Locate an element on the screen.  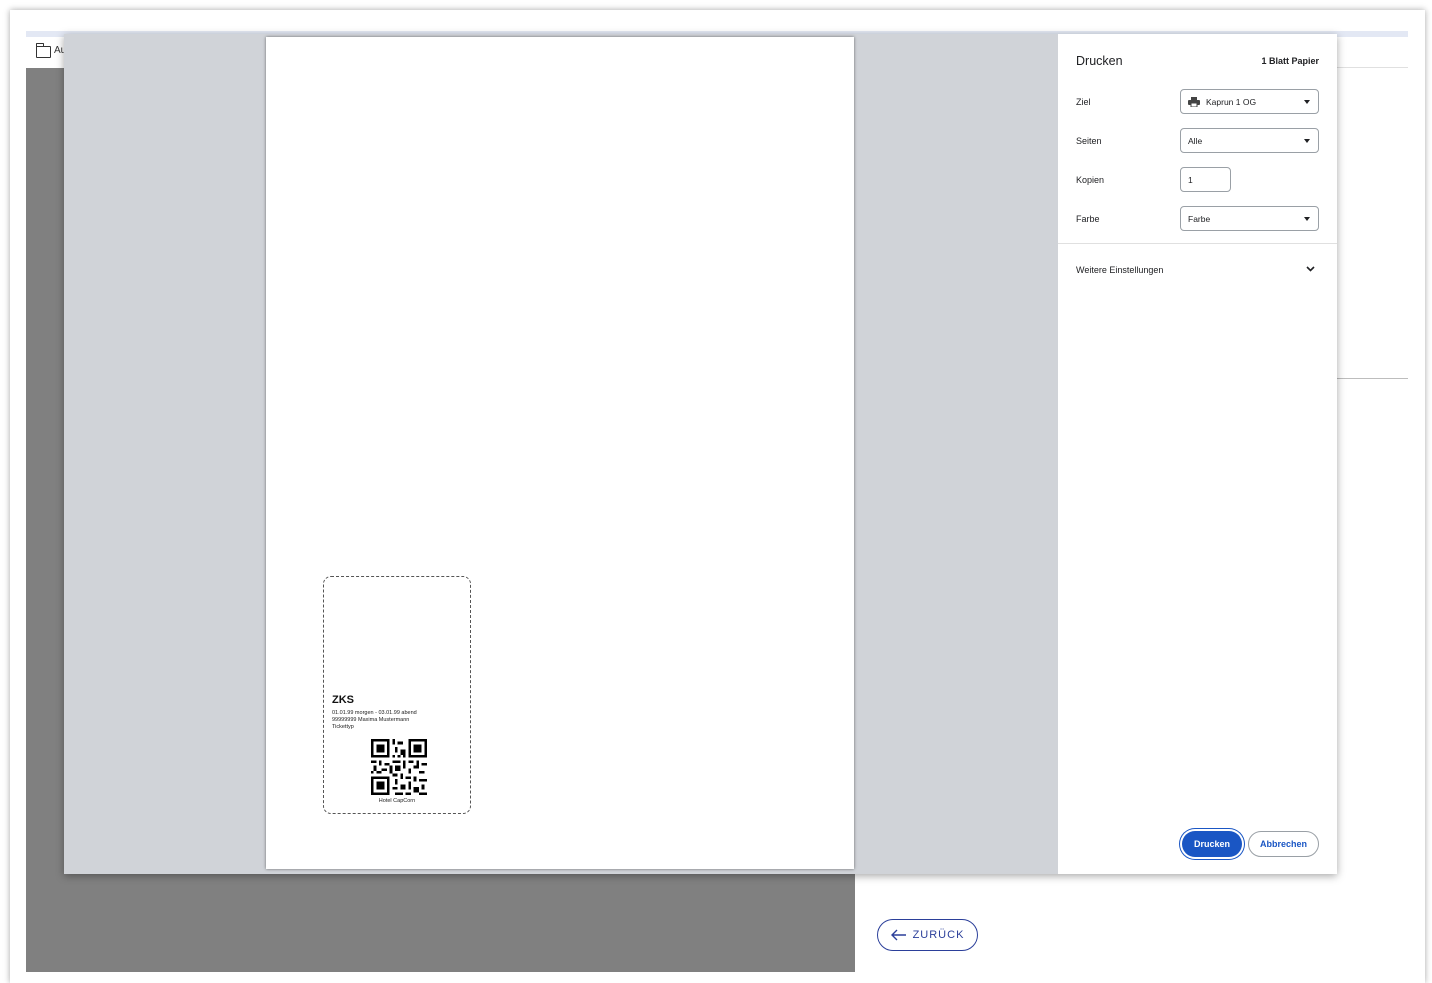
background-folder-tab: Au is located at coordinates (46, 52).